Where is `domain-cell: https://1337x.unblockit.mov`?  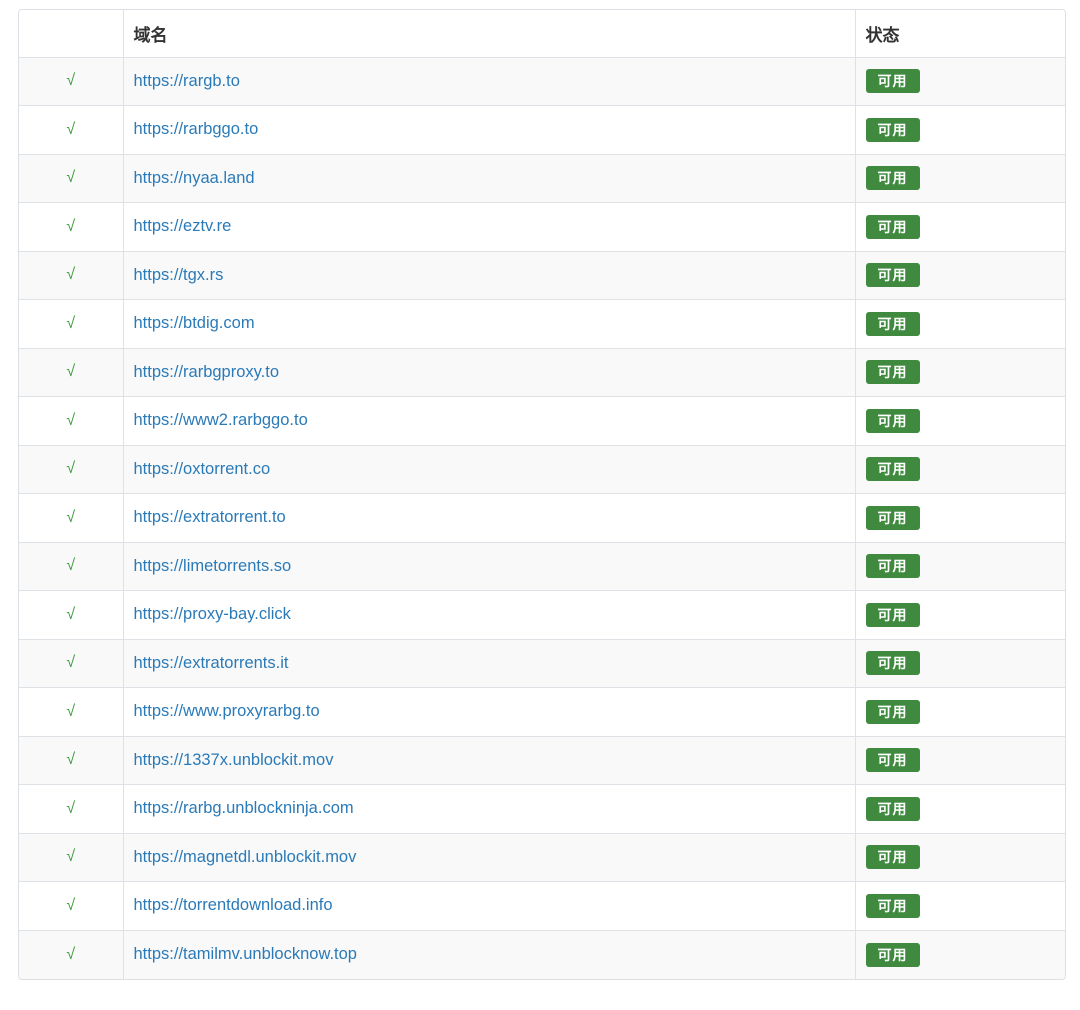 domain-cell: https://1337x.unblockit.mov is located at coordinates (488, 760).